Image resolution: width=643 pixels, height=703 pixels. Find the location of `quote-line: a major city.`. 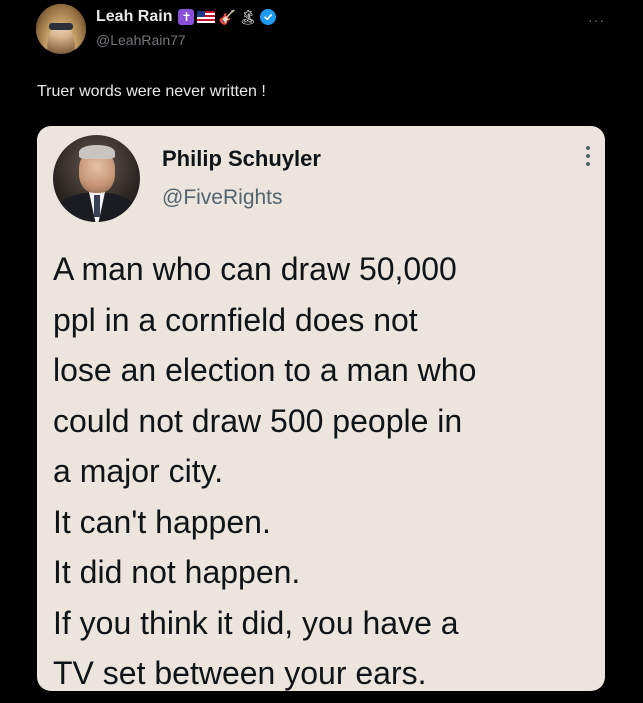

quote-line: a major city. is located at coordinates (138, 471).